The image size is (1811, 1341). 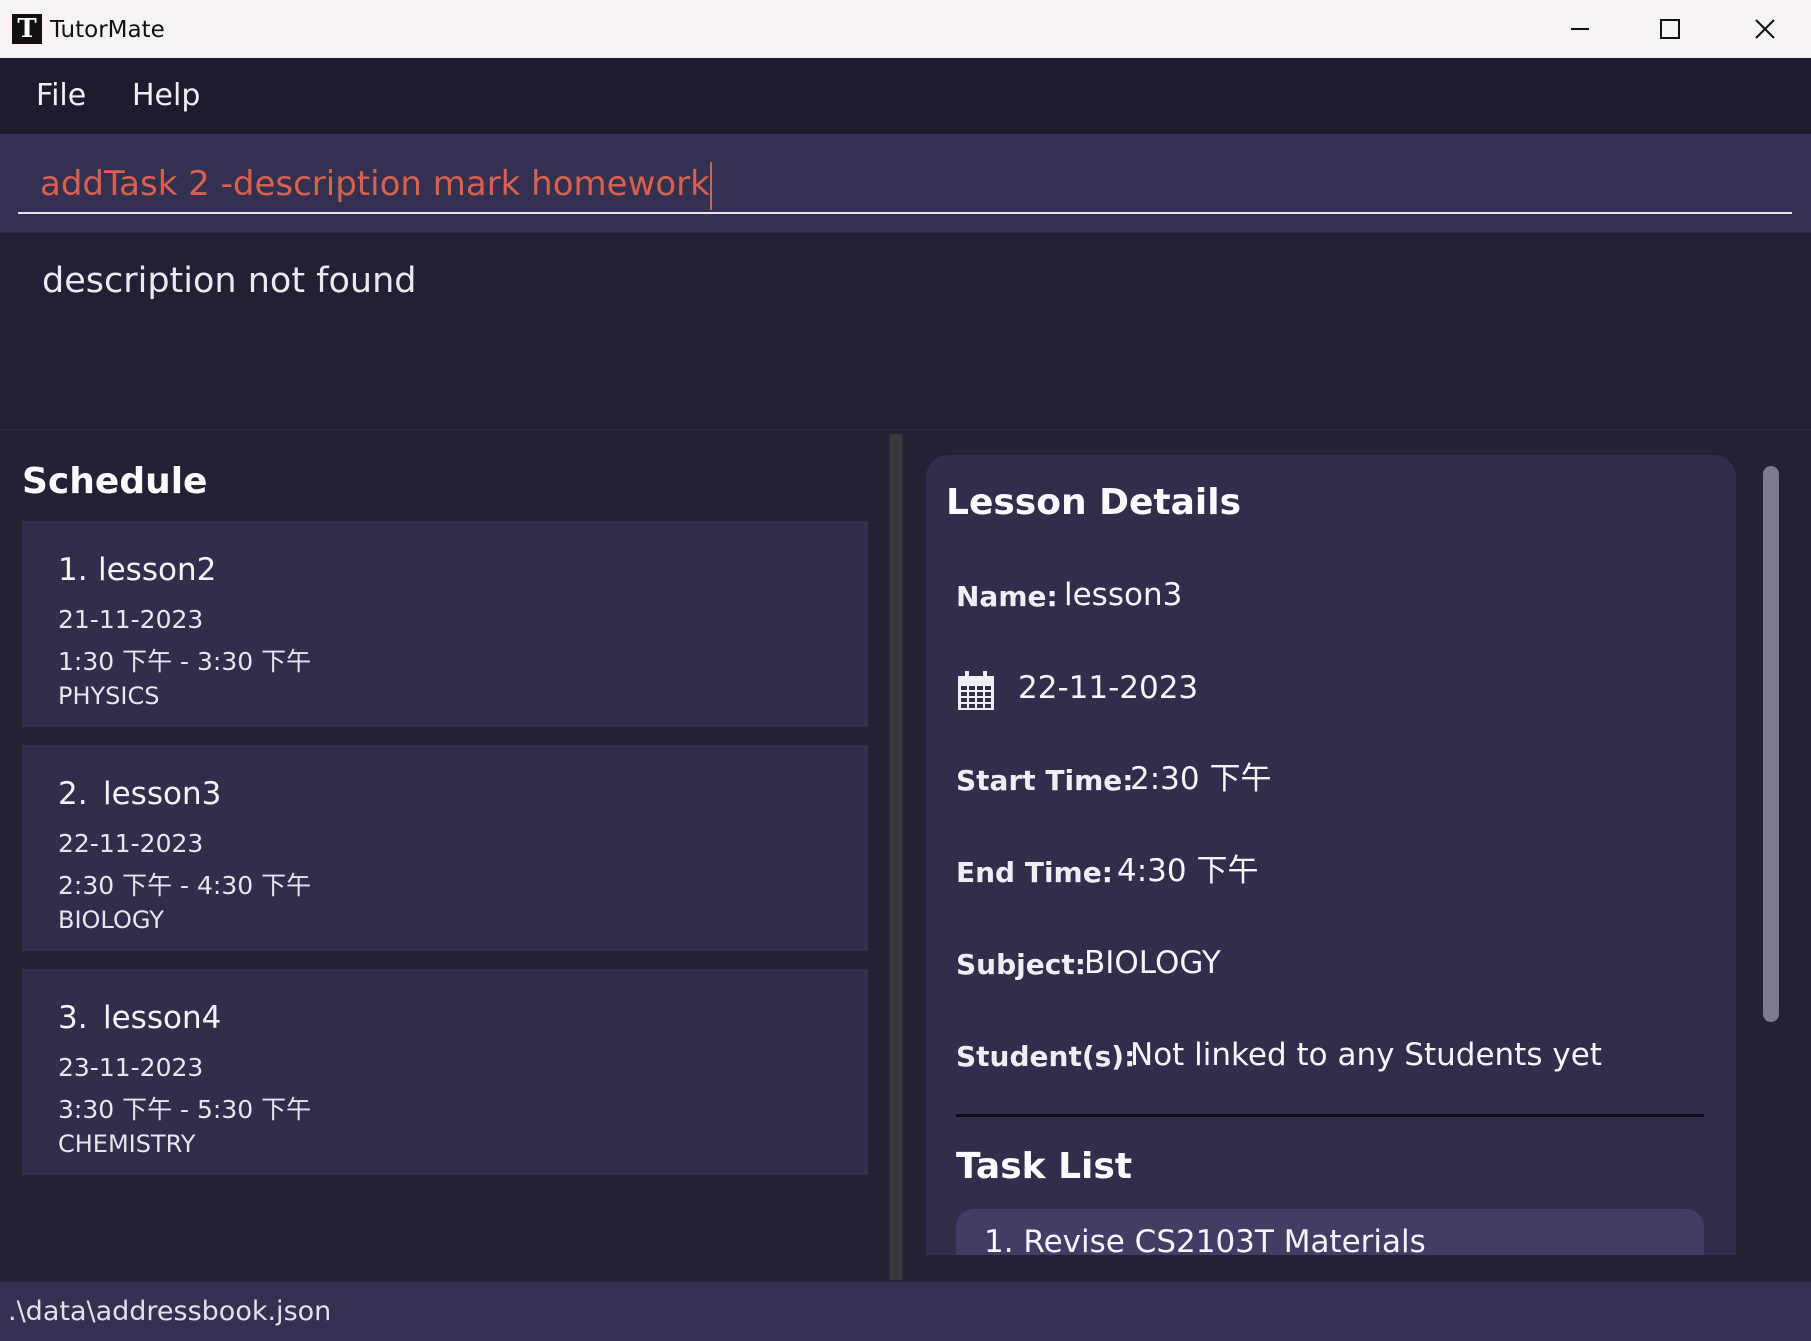 What do you see at coordinates (976, 690) in the screenshot?
I see `calendar-icon` at bounding box center [976, 690].